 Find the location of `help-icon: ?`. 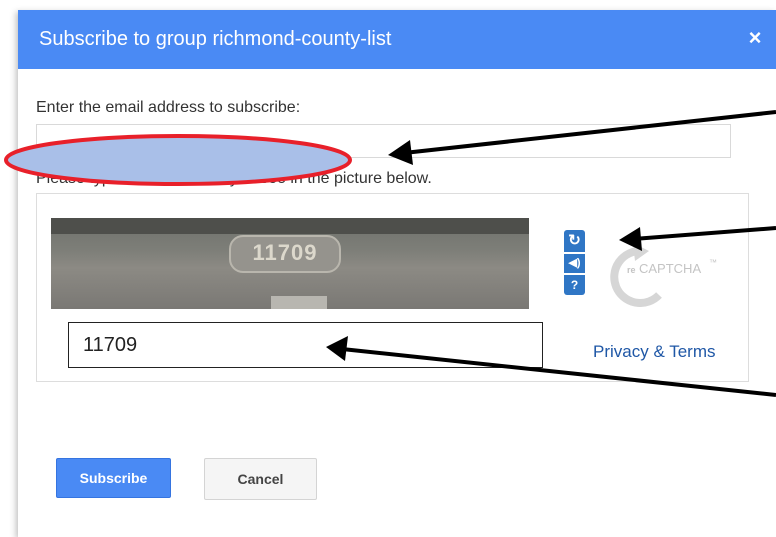

help-icon: ? is located at coordinates (574, 285).